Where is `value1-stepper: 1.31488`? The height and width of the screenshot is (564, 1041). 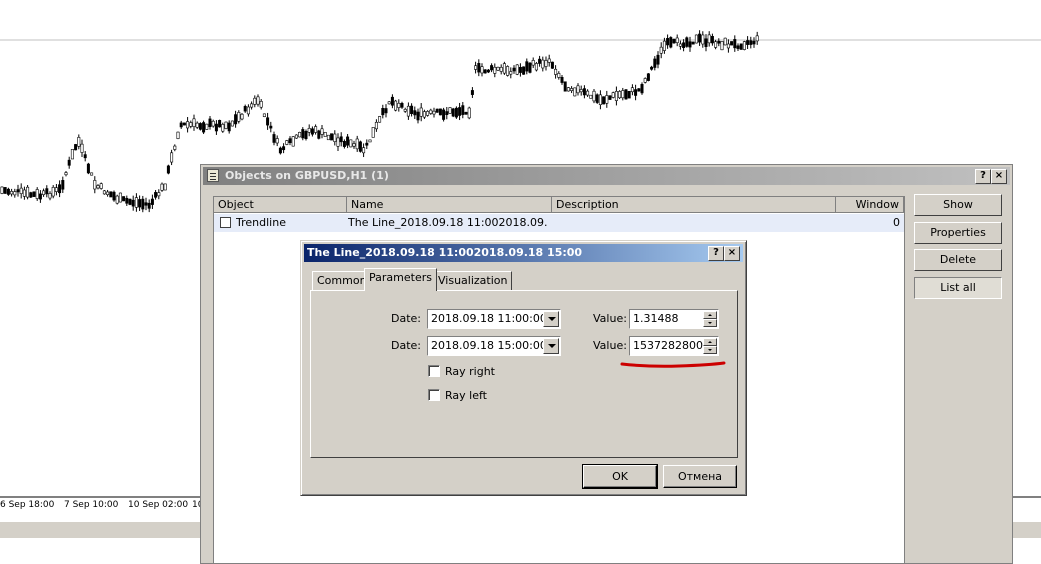 value1-stepper: 1.31488 is located at coordinates (674, 319).